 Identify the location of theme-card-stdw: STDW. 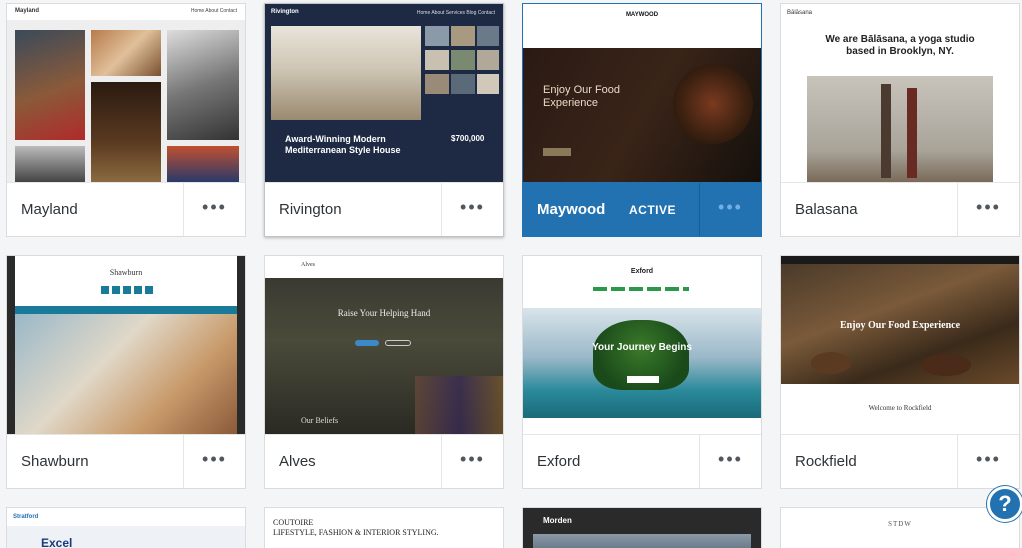
(900, 527).